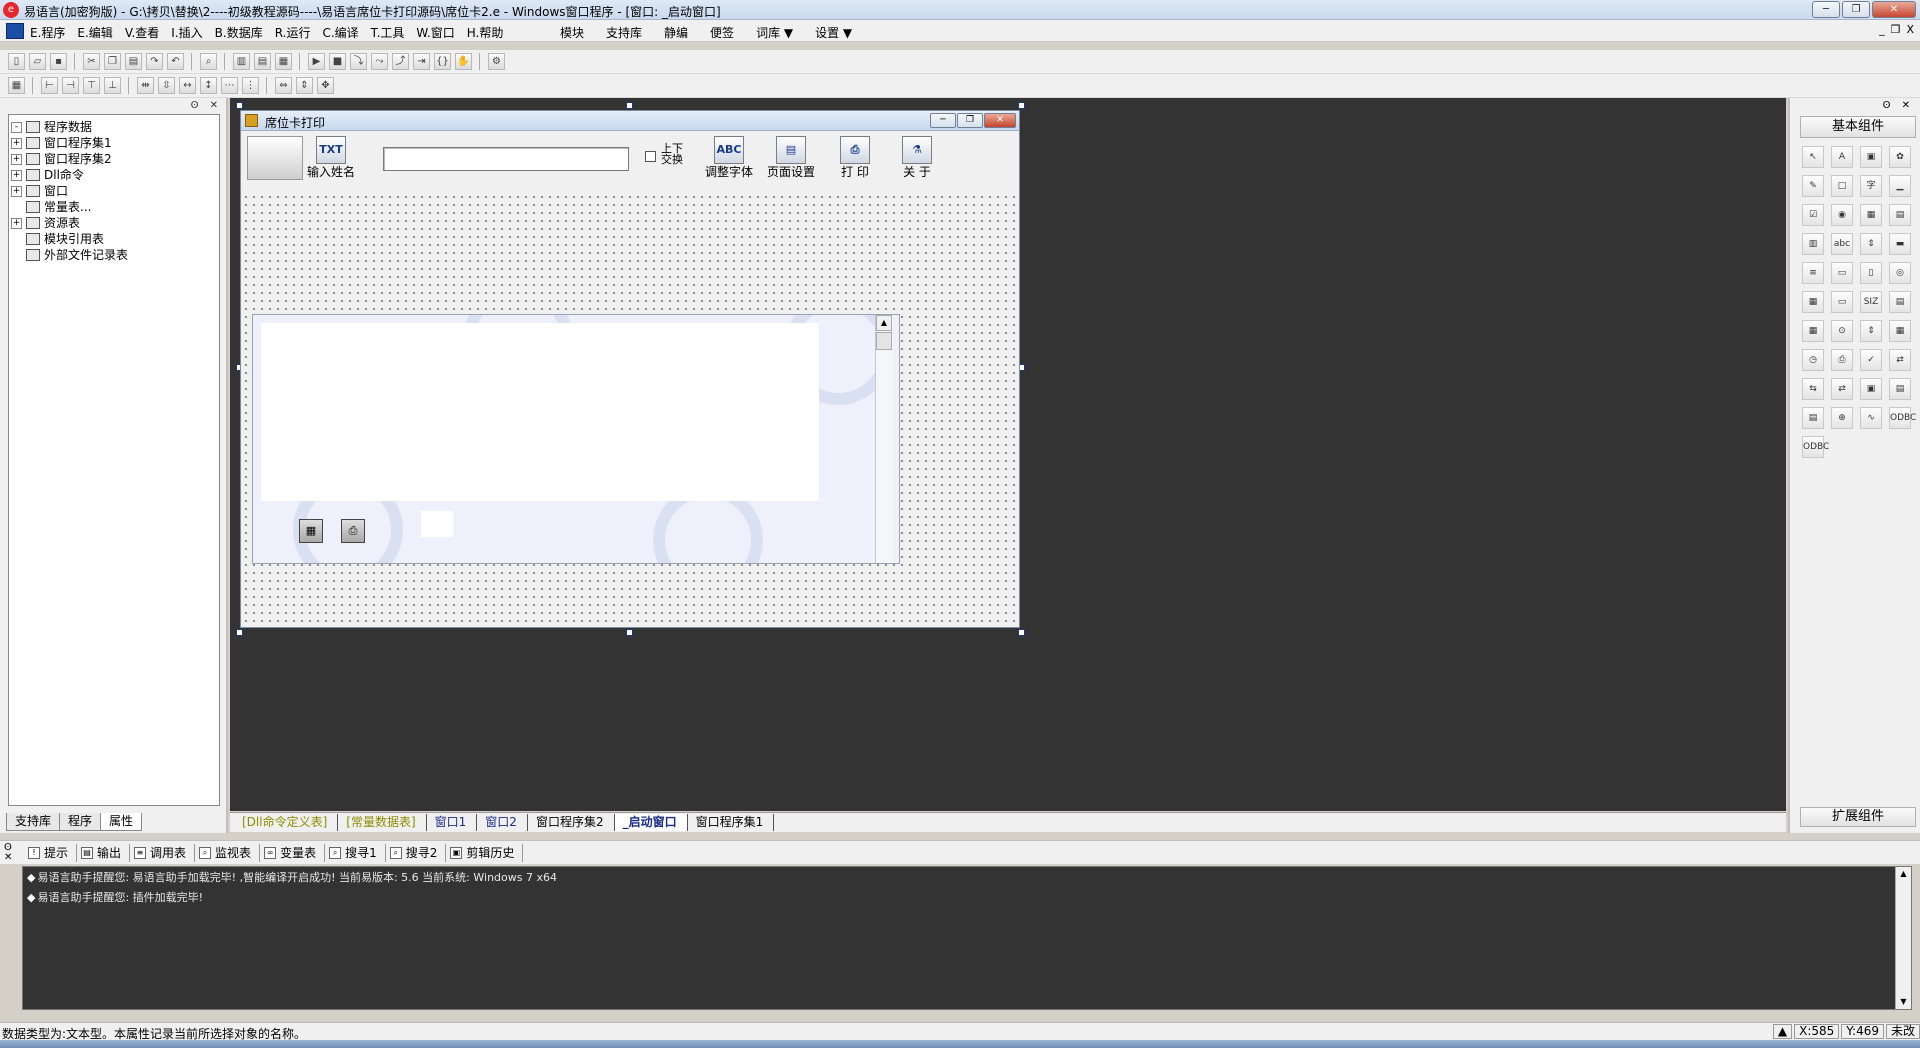 Image resolution: width=1920 pixels, height=1048 pixels. What do you see at coordinates (1900, 157) in the screenshot?
I see `shape-tool-icon: ✿` at bounding box center [1900, 157].